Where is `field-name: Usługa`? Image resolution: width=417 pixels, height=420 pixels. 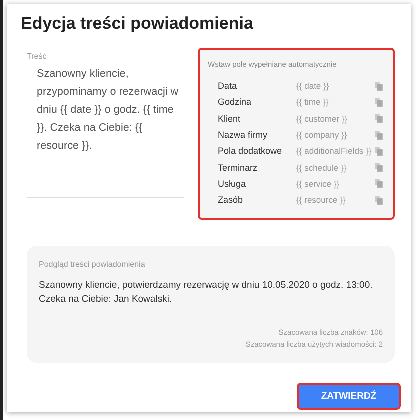
field-name: Usługa is located at coordinates (233, 183).